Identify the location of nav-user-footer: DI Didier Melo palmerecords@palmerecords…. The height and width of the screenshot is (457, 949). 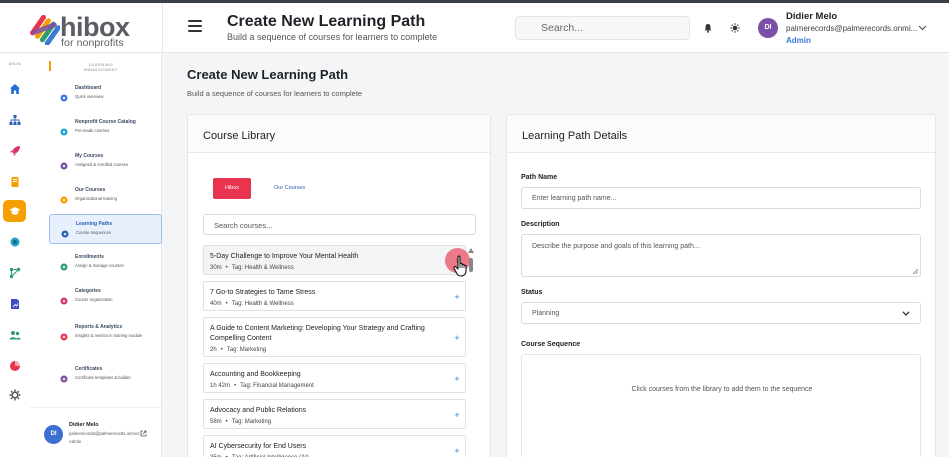
(95, 432).